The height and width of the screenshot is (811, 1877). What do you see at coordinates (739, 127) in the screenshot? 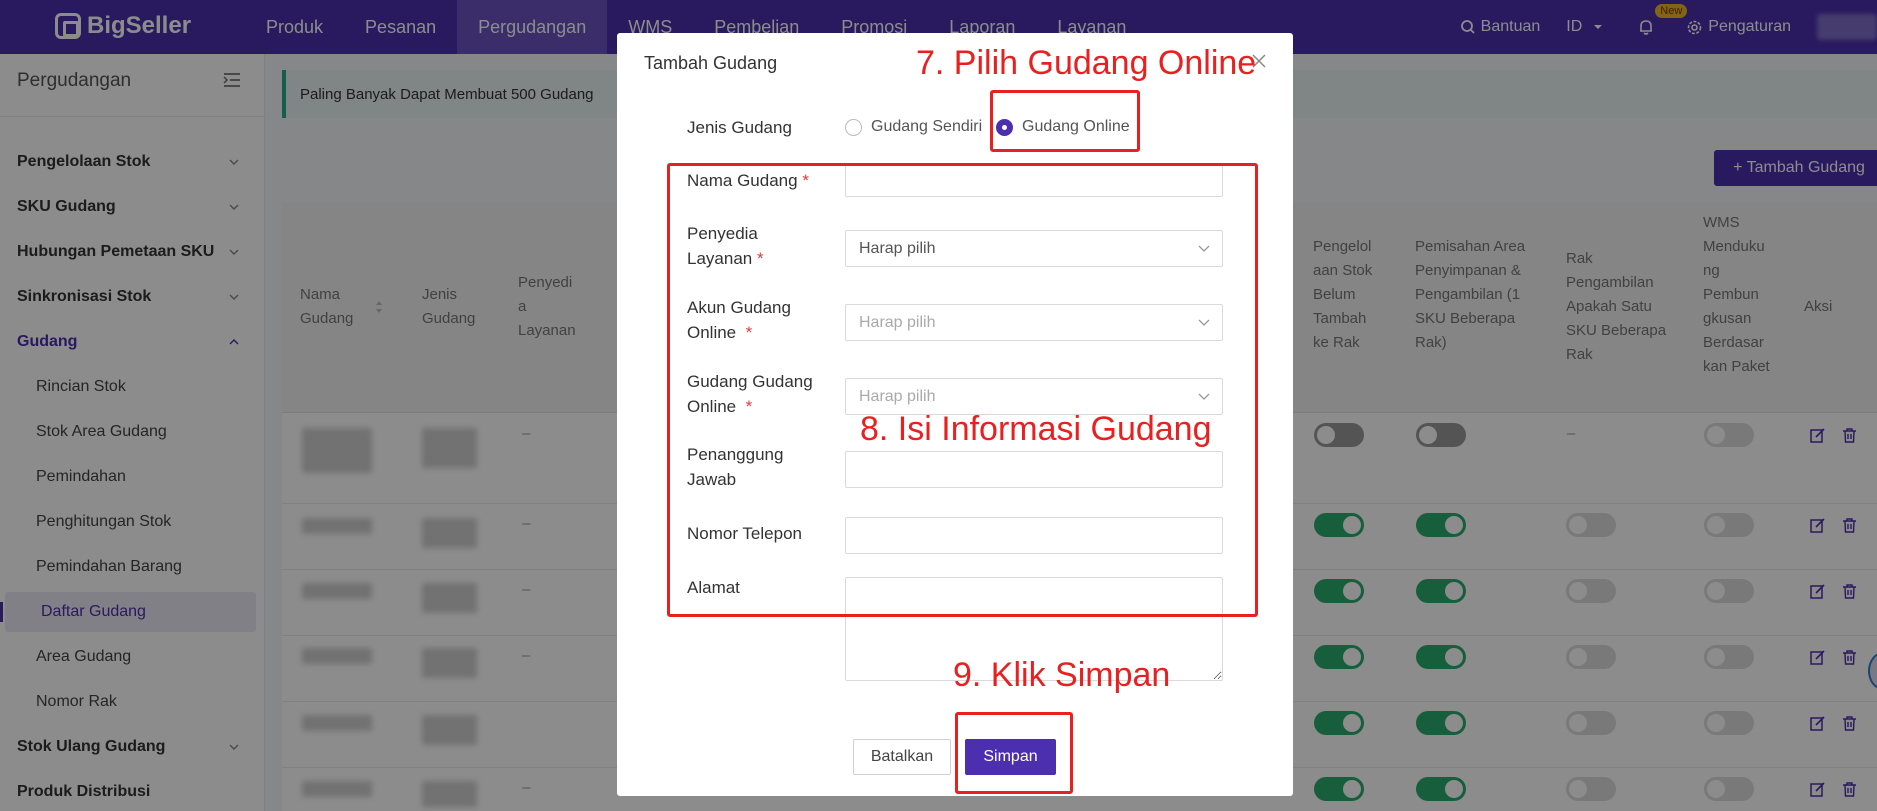
I see `warehouse-type-label: Jenis Gudang` at bounding box center [739, 127].